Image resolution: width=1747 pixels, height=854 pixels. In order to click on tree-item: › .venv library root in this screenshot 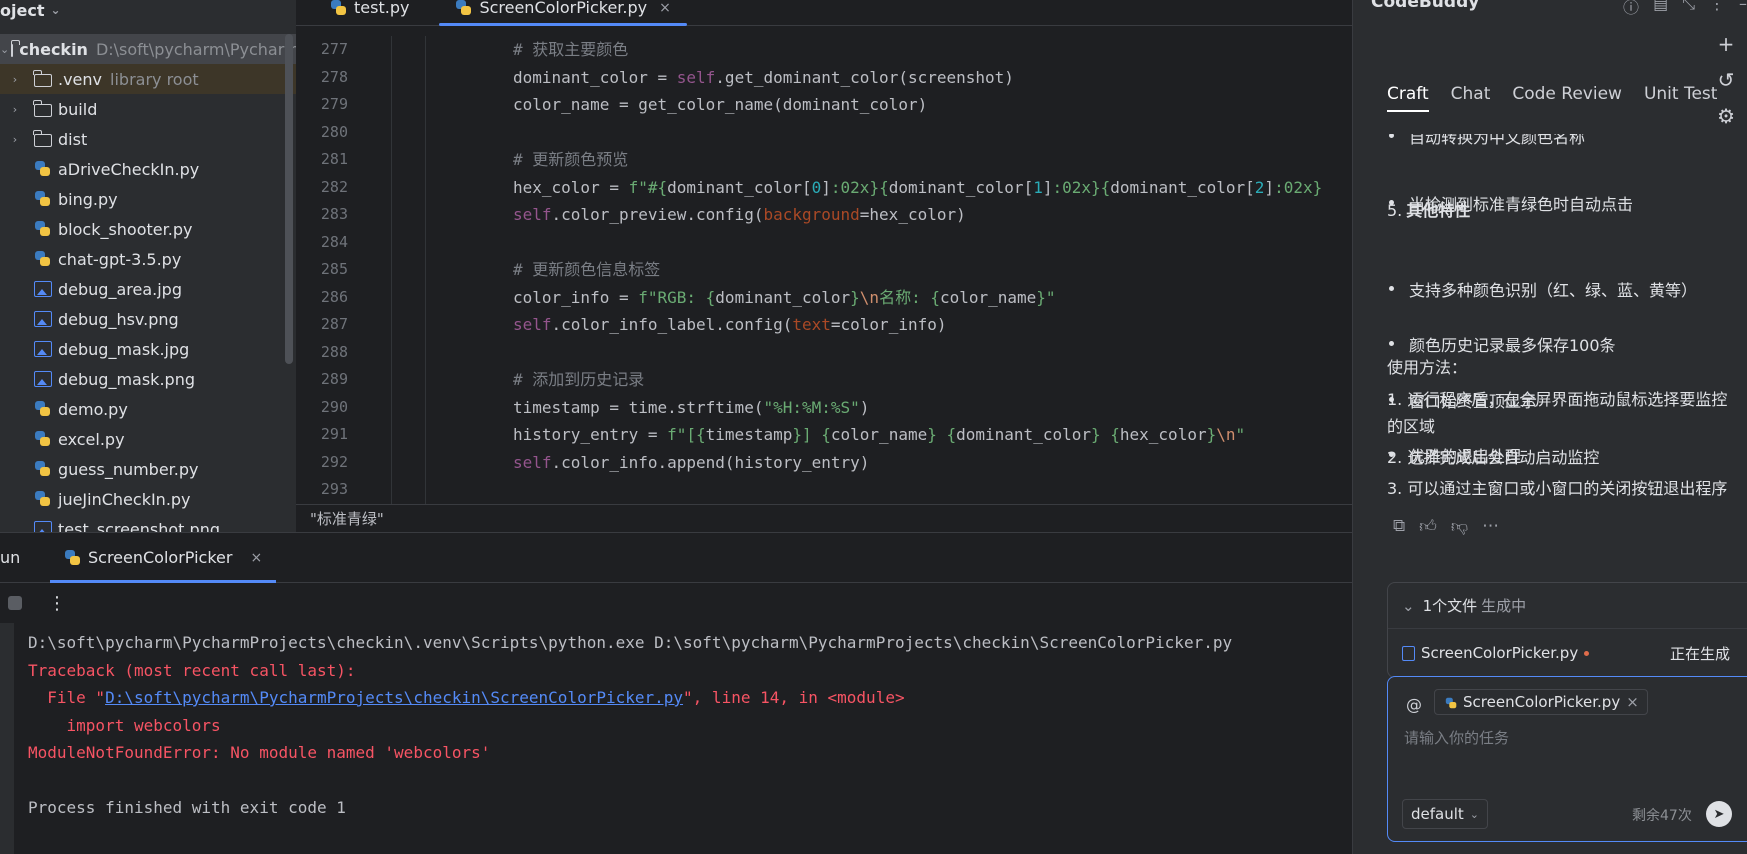, I will do `click(148, 79)`.